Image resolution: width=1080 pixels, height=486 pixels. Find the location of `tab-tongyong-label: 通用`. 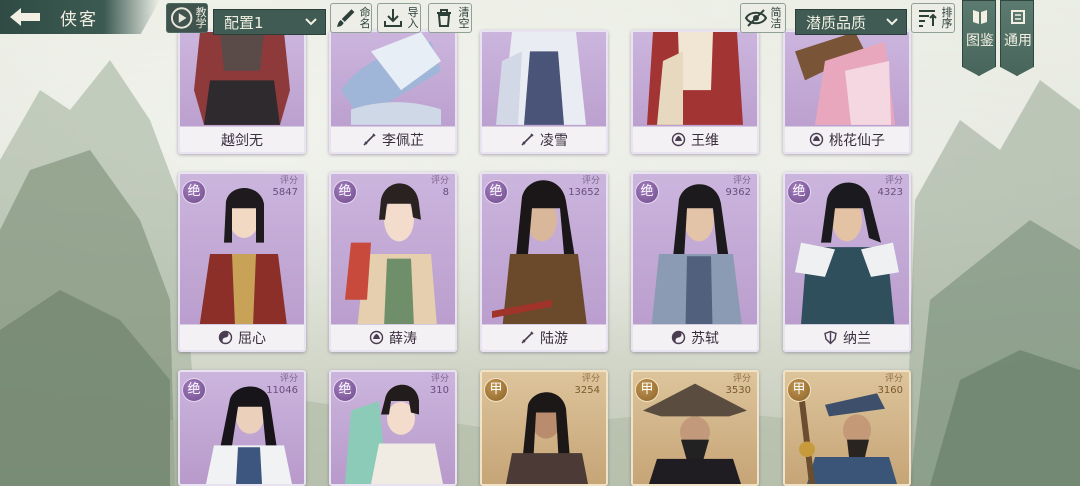

tab-tongyong-label: 通用 is located at coordinates (1018, 41).